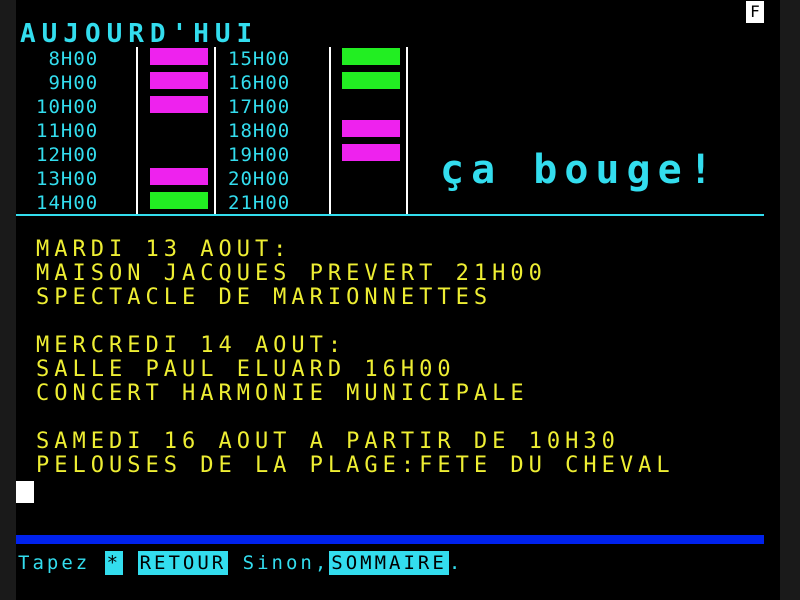 This screenshot has height=600, width=800. What do you see at coordinates (310, 83) in the screenshot?
I see `time-slot: 16H00` at bounding box center [310, 83].